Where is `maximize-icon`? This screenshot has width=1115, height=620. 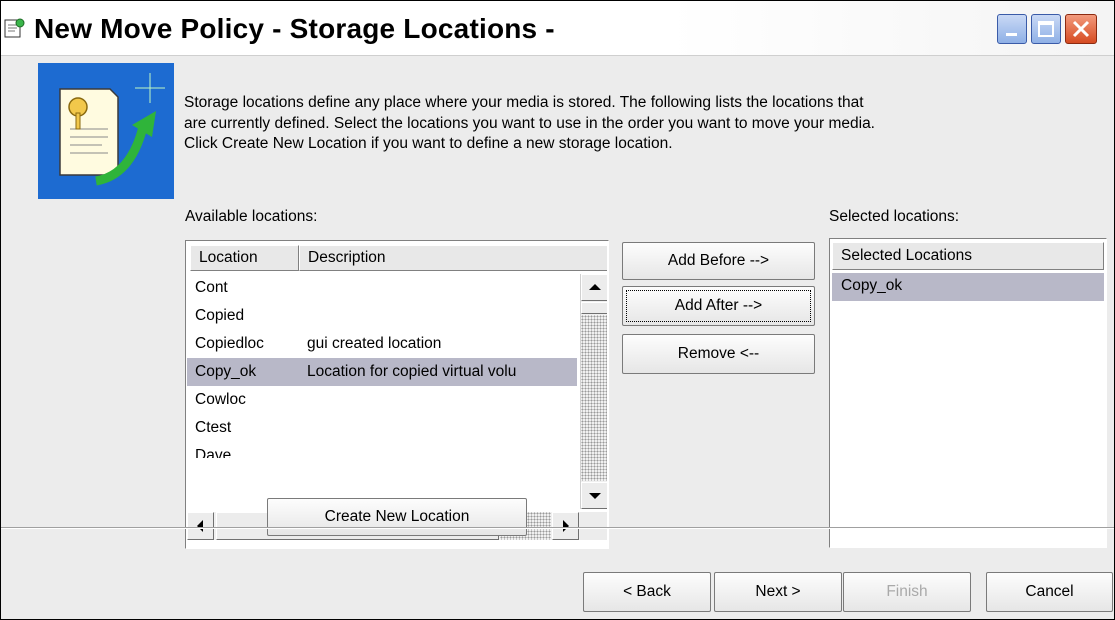
maximize-icon is located at coordinates (1046, 29).